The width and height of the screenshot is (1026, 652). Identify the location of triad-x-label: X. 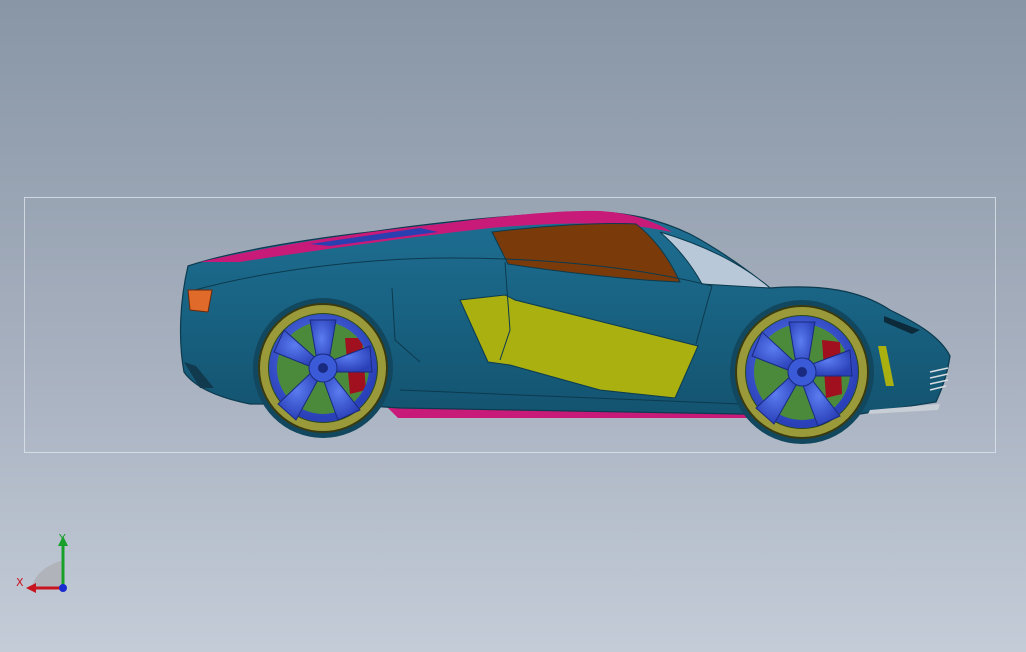
(20, 582).